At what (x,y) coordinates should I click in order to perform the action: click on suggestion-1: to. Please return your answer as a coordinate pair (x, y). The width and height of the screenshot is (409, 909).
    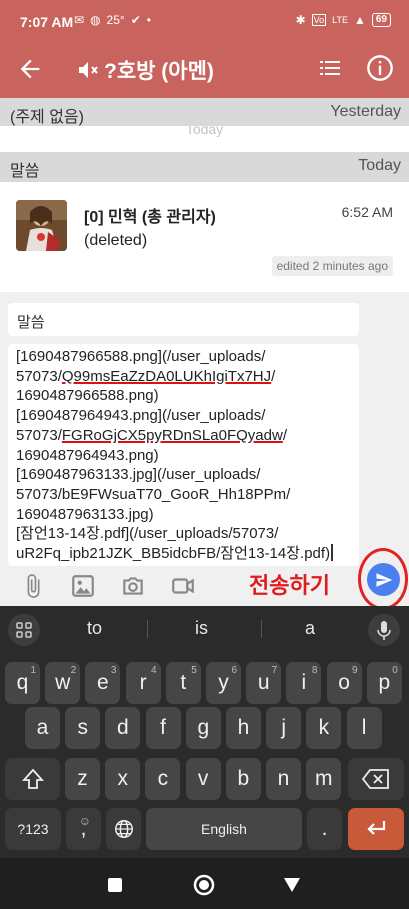
    Looking at the image, I should click on (94, 628).